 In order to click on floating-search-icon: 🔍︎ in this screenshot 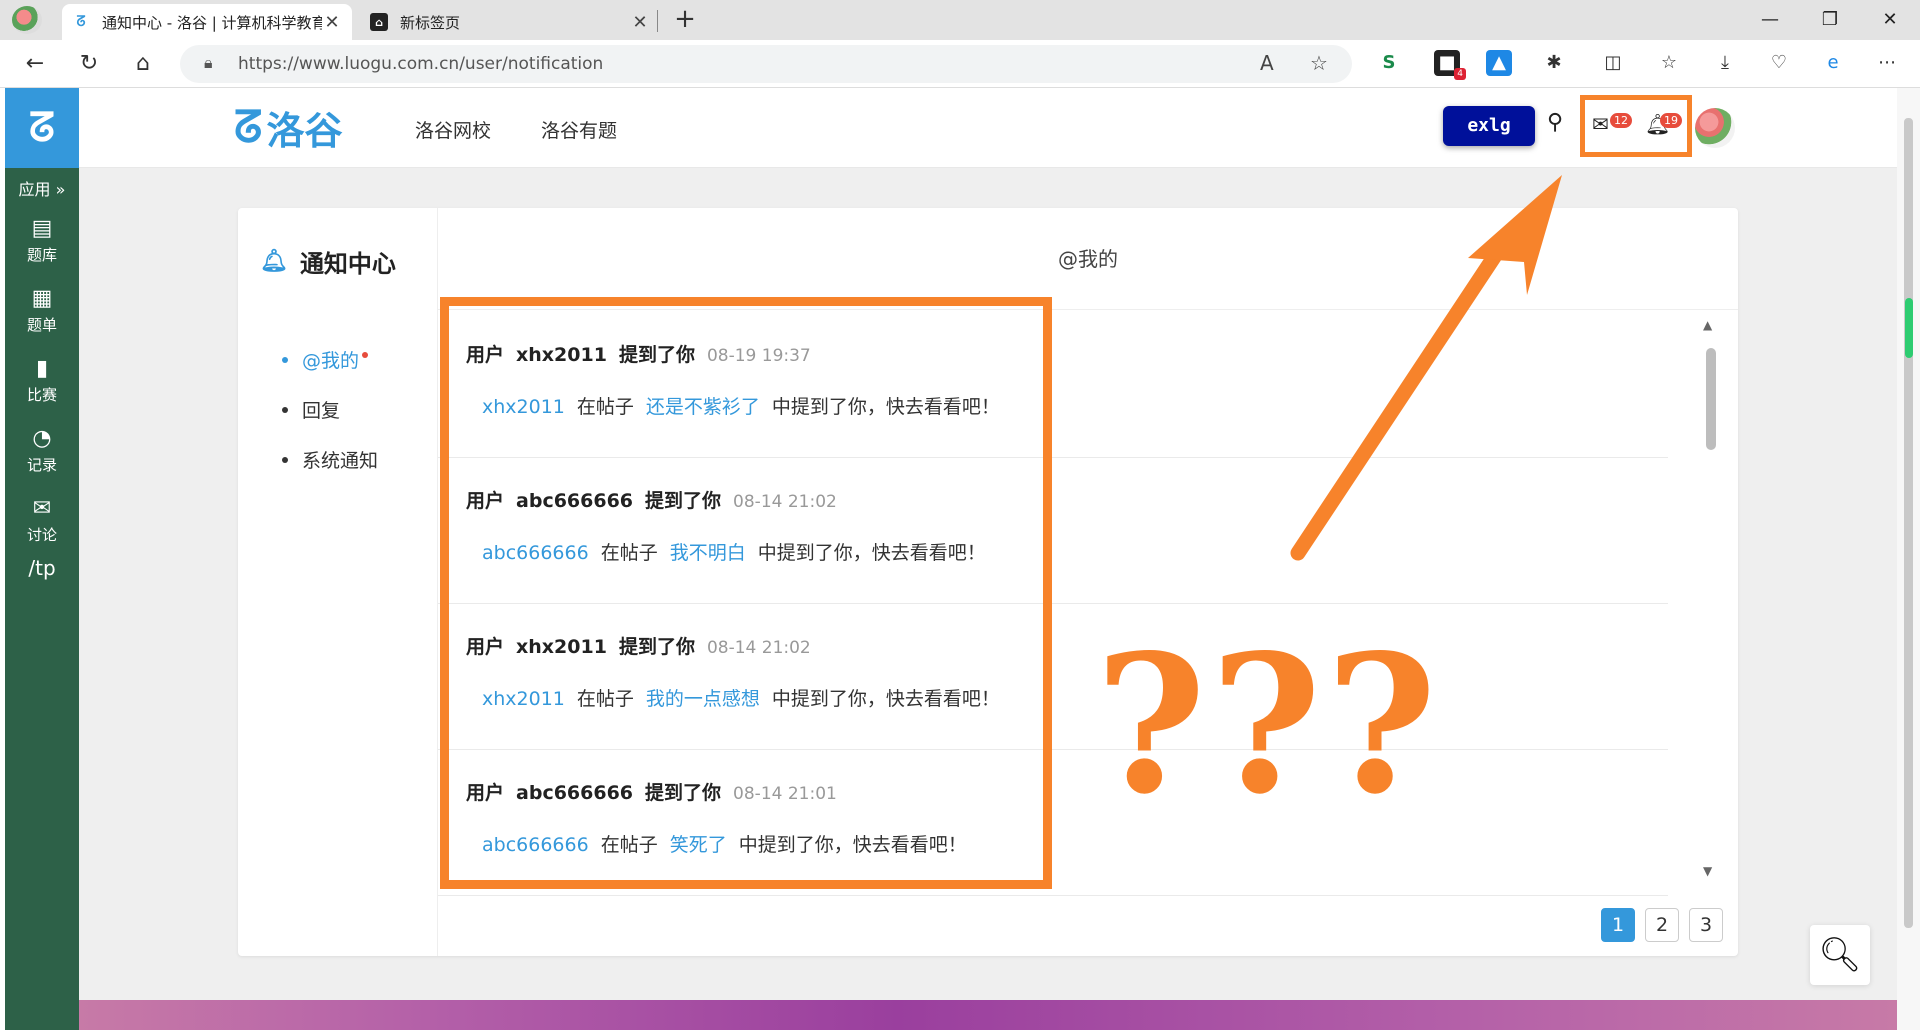, I will do `click(1840, 955)`.